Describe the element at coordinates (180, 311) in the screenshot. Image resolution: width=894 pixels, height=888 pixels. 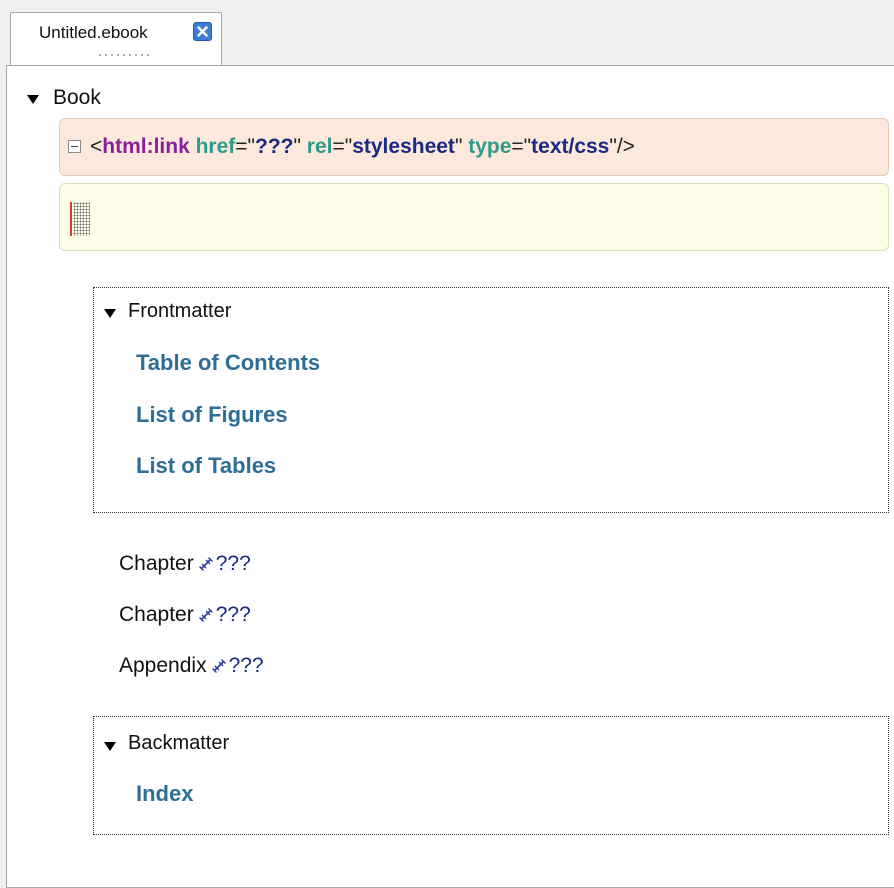
I see `frontmatter-title: Frontmatter` at that location.